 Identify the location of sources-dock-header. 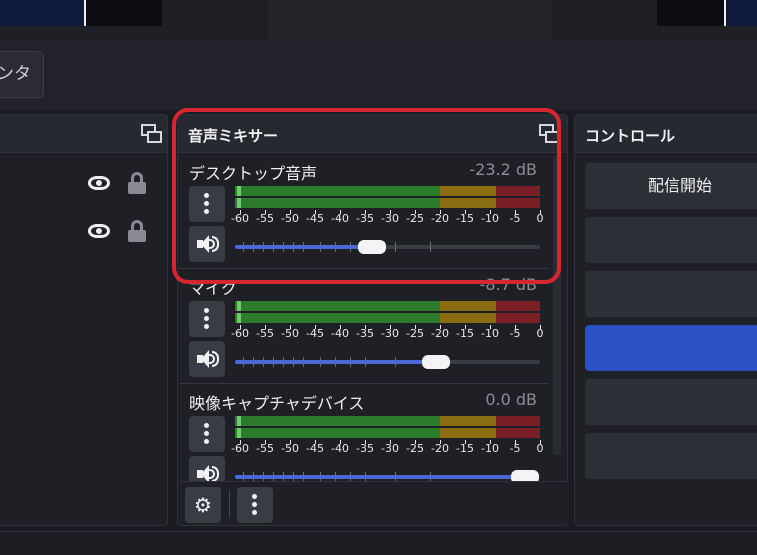
(83, 134).